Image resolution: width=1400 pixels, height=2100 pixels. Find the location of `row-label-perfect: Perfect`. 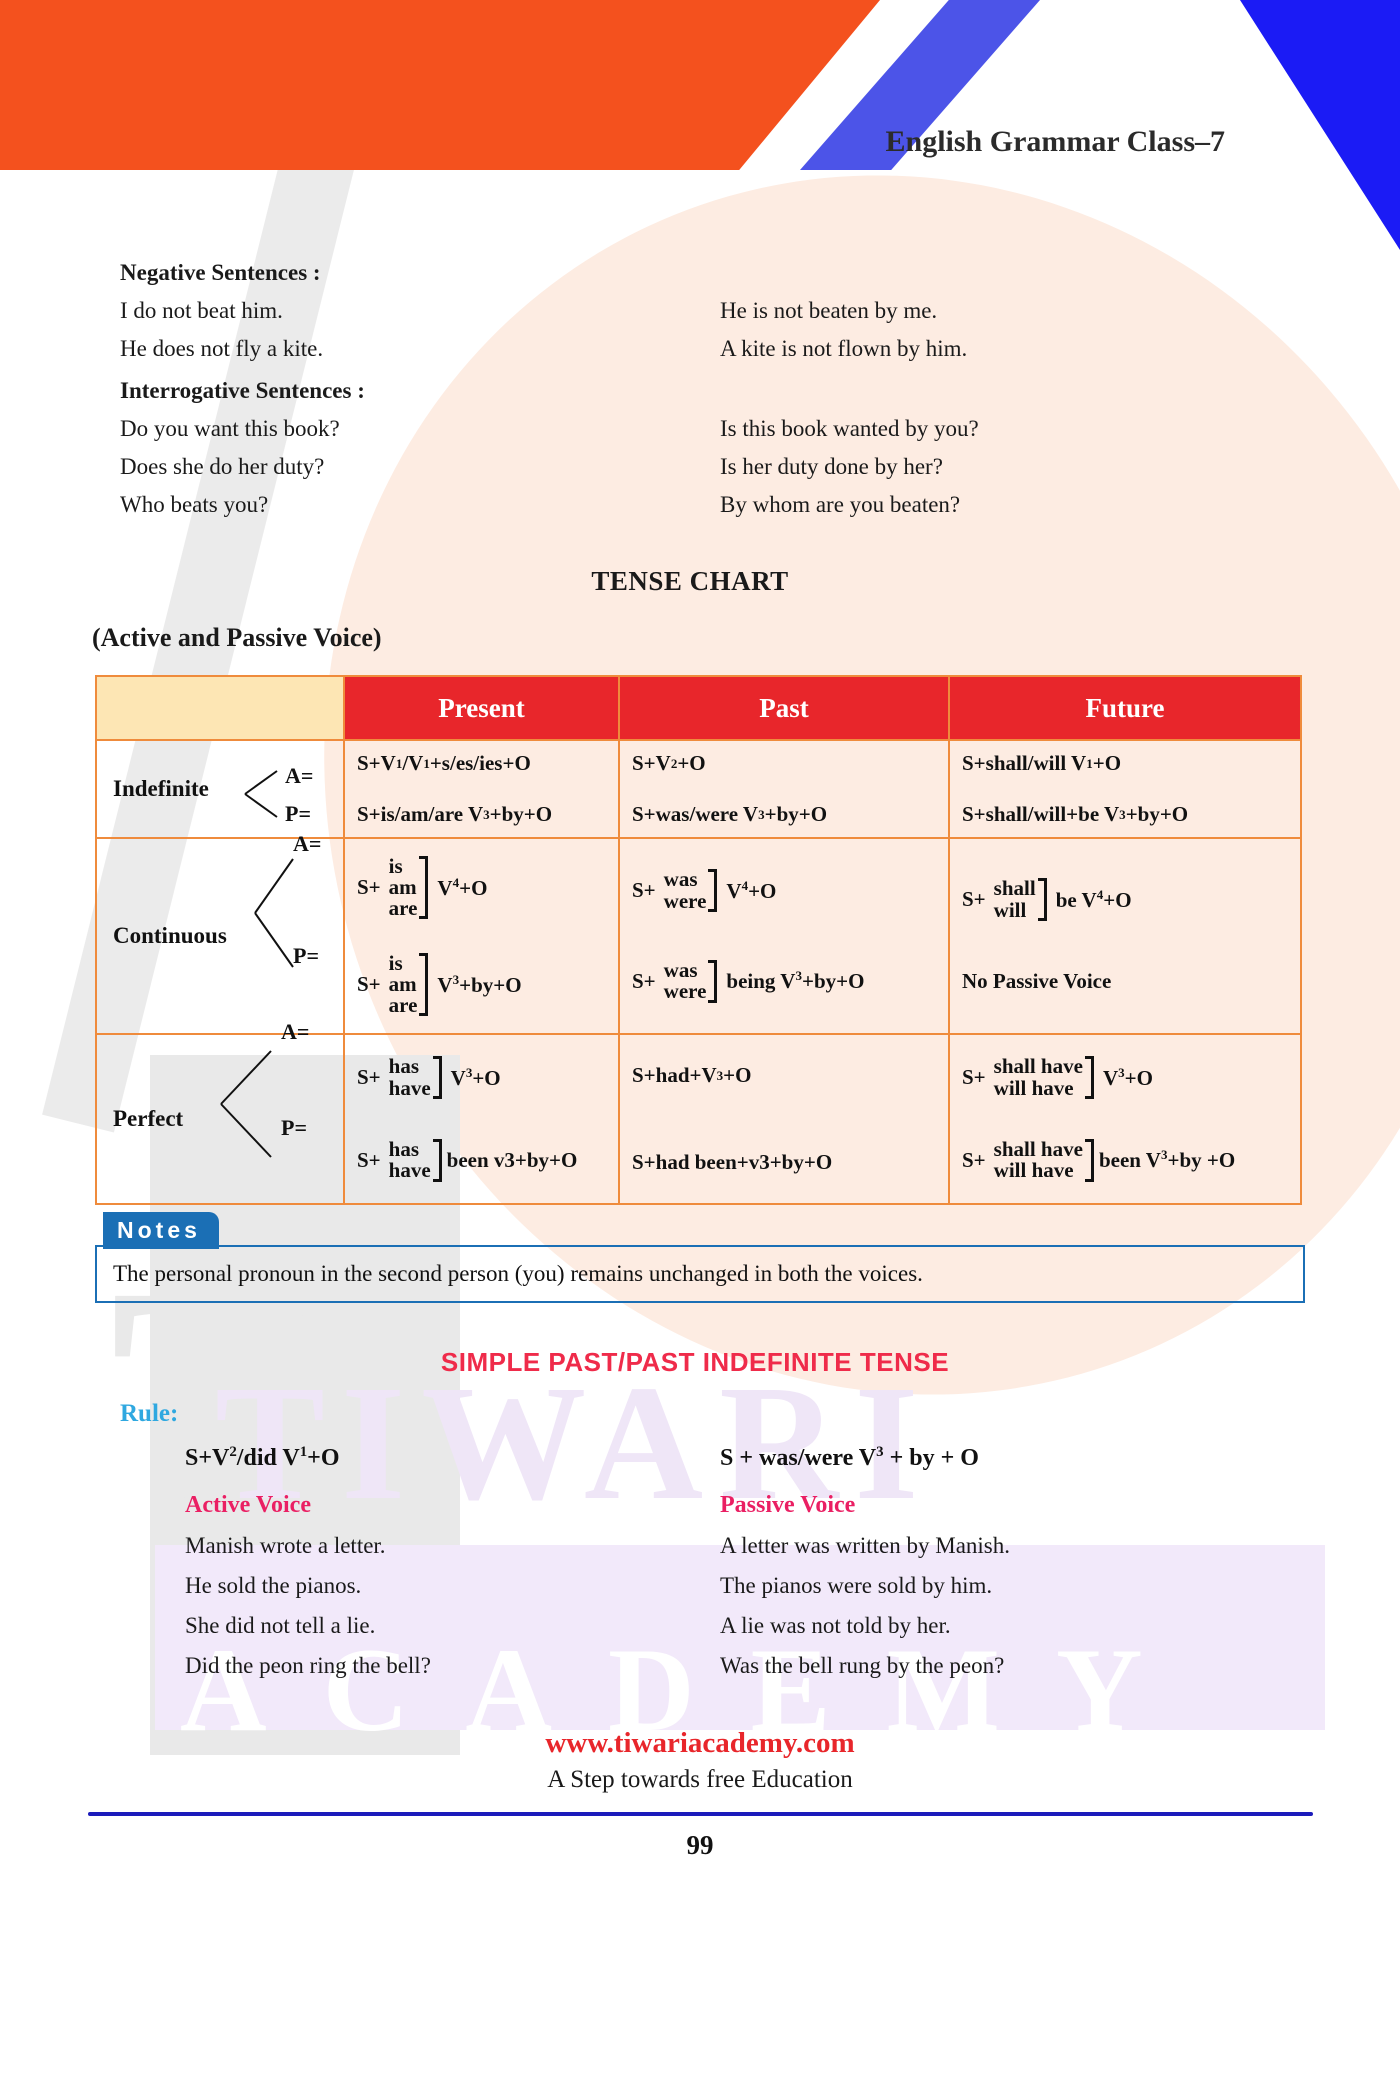

row-label-perfect: Perfect is located at coordinates (148, 1118).